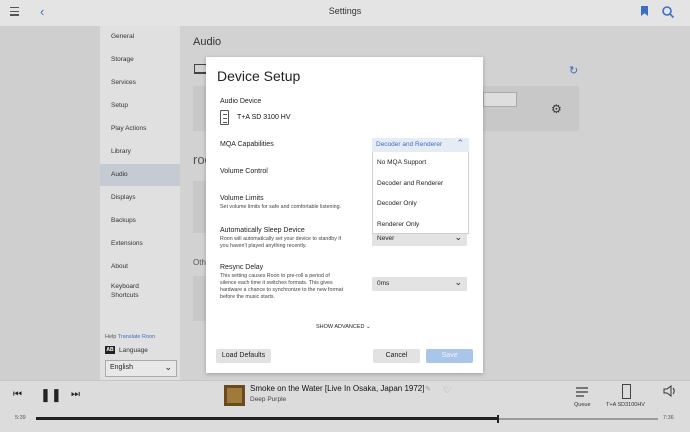  What do you see at coordinates (248, 297) in the screenshot?
I see `resync-desc-line: before the music starts.` at bounding box center [248, 297].